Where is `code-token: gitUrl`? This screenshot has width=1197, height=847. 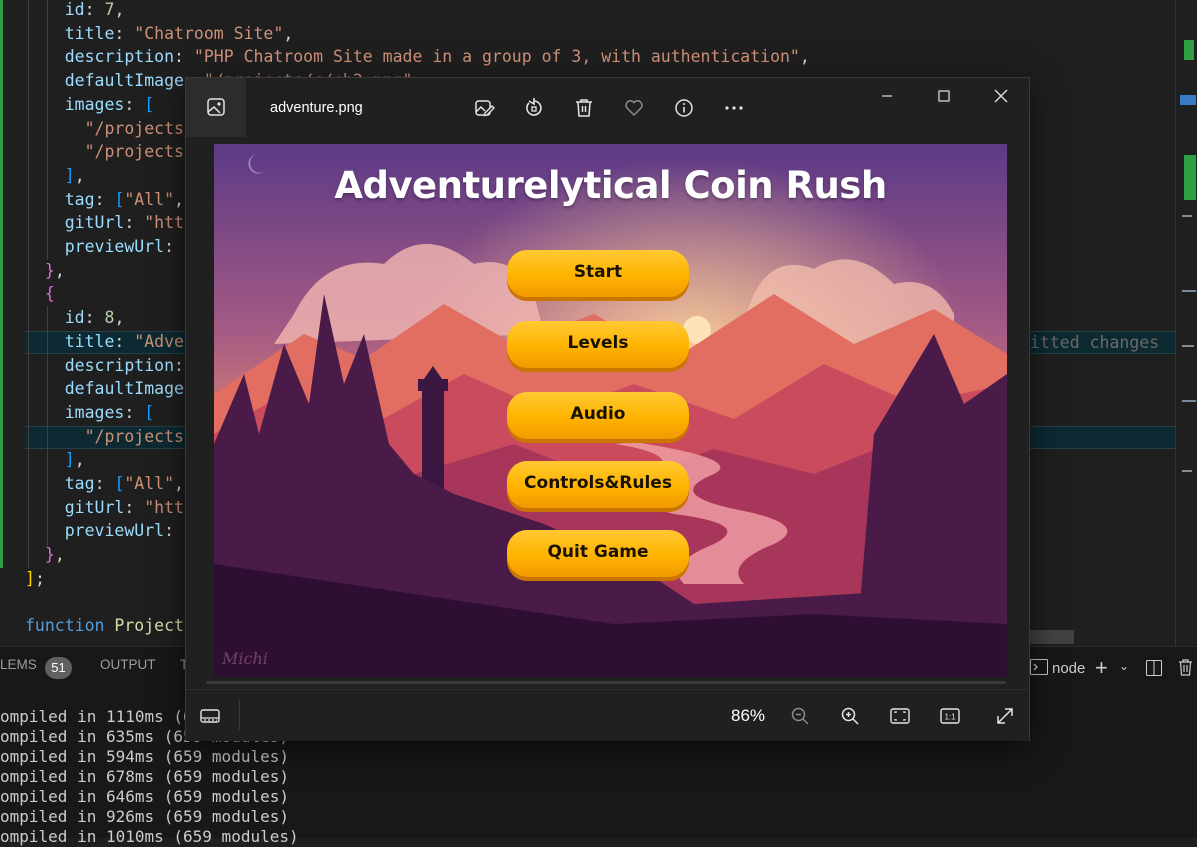 code-token: gitUrl is located at coordinates (94, 507).